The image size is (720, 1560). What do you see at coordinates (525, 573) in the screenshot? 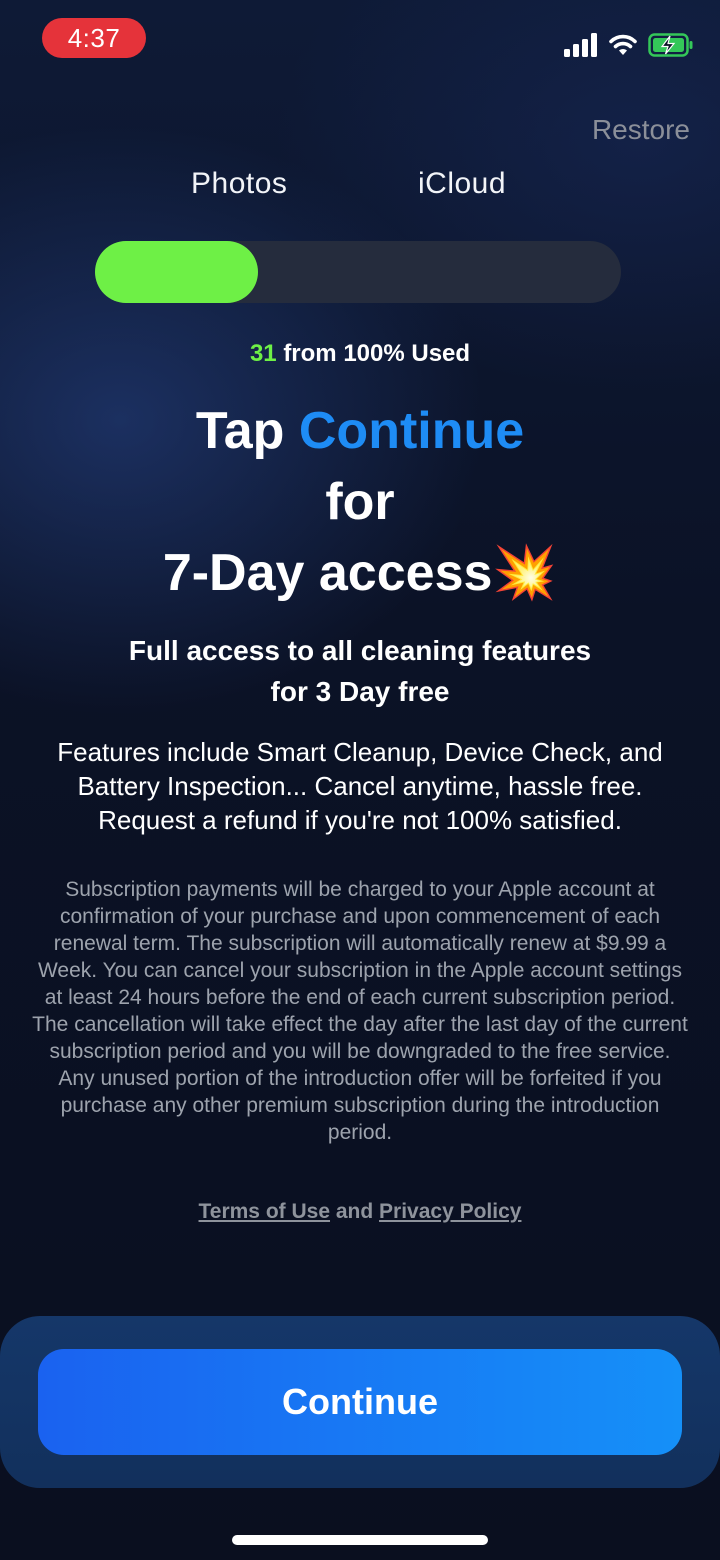
I see `collision-emoji-icon: 💥` at bounding box center [525, 573].